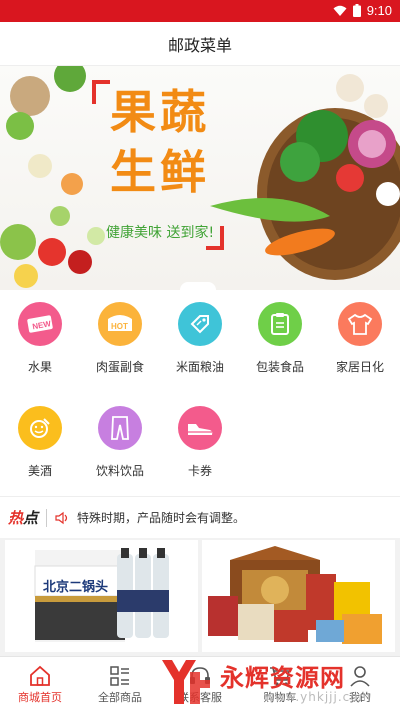 This screenshot has height=711, width=400. I want to click on home-icon, so click(40, 675).